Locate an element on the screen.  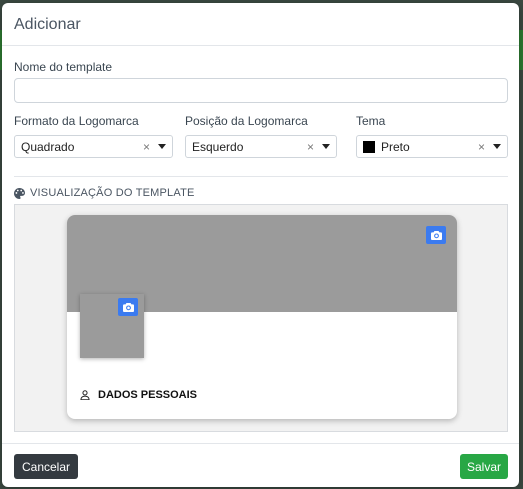
theme-select: Preto × is located at coordinates (432, 146).